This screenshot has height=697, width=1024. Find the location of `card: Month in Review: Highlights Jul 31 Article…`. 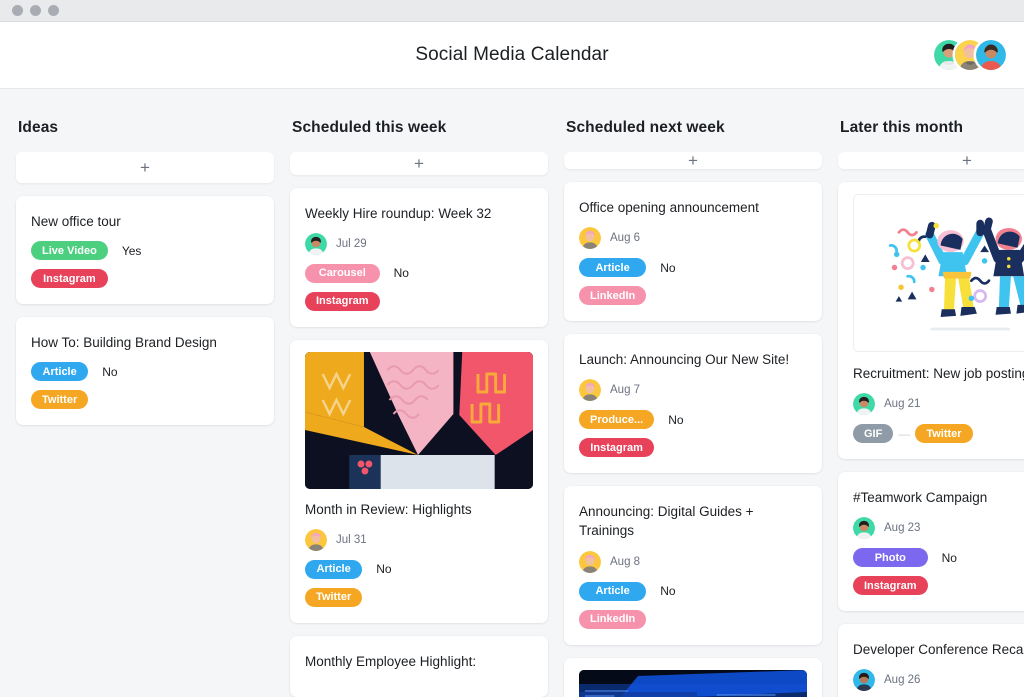

card: Month in Review: Highlights Jul 31 Article… is located at coordinates (419, 481).